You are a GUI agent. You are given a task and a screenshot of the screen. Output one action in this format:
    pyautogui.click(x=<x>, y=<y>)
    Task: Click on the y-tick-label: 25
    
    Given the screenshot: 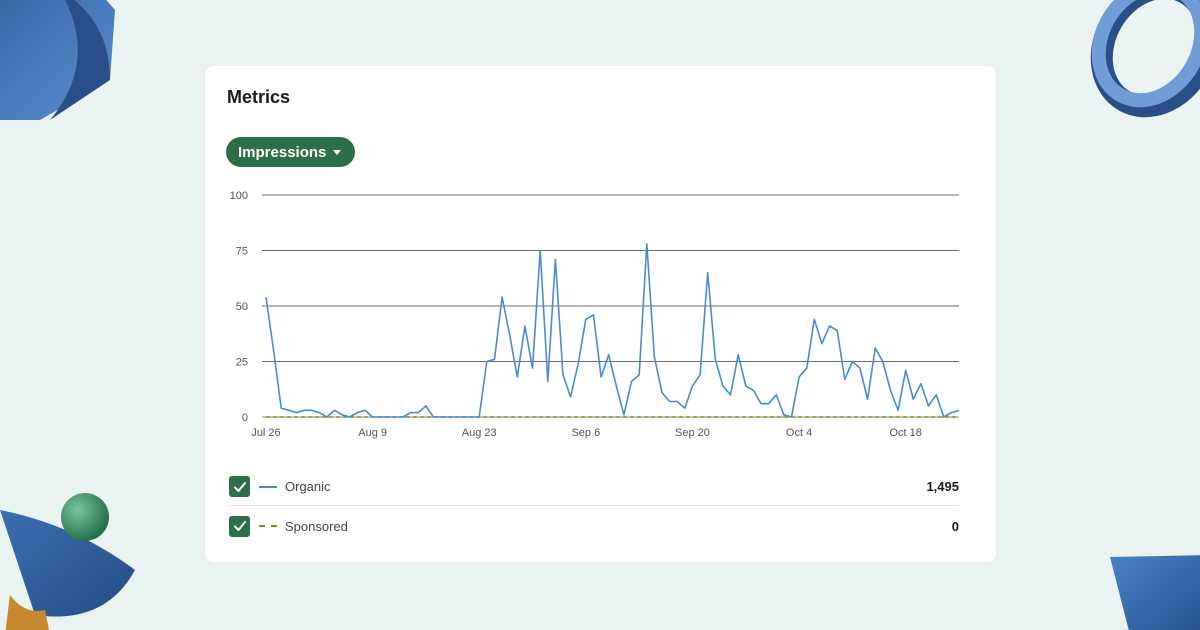 What is the action you would take?
    pyautogui.click(x=242, y=363)
    